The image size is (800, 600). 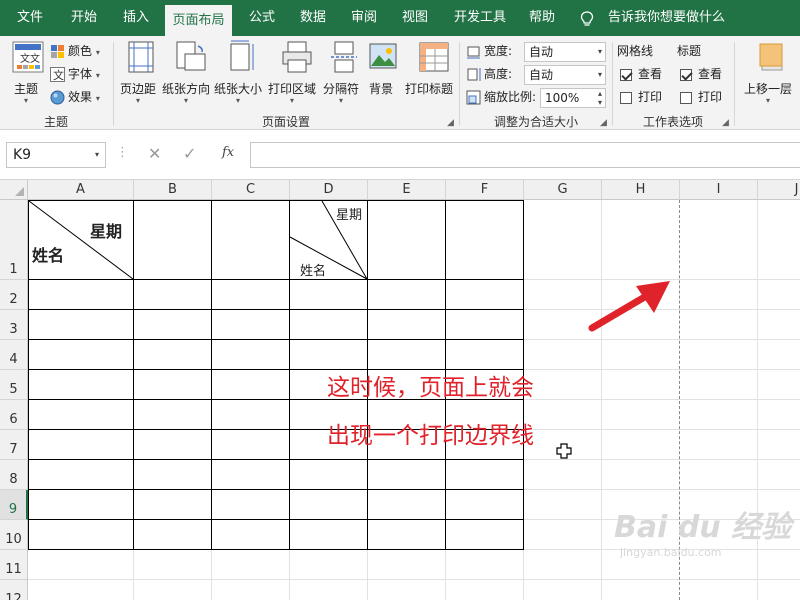 I want to click on insert-function-icon: fx, so click(x=228, y=152).